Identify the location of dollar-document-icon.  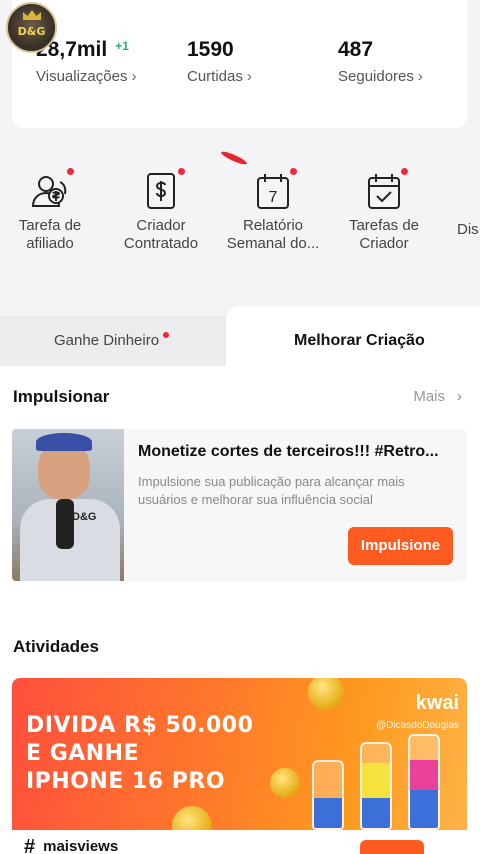
(162, 191).